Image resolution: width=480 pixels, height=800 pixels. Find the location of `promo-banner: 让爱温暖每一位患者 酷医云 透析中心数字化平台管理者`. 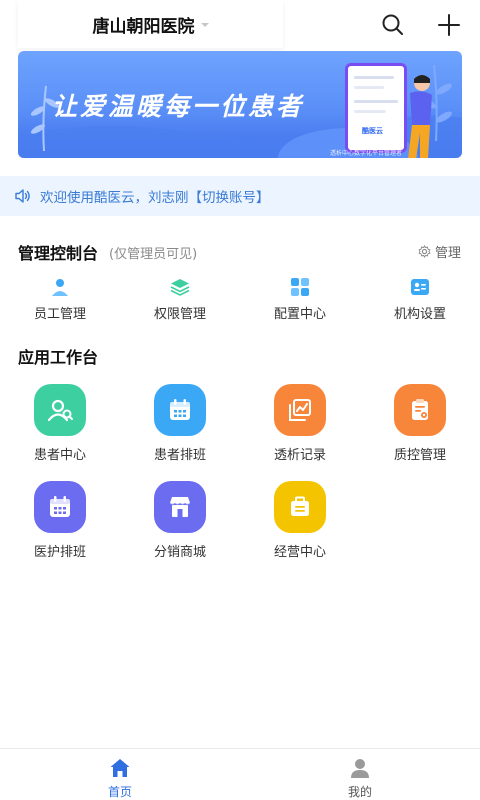

promo-banner: 让爱温暖每一位患者 酷医云 透析中心数字化平台管理者 is located at coordinates (240, 104).